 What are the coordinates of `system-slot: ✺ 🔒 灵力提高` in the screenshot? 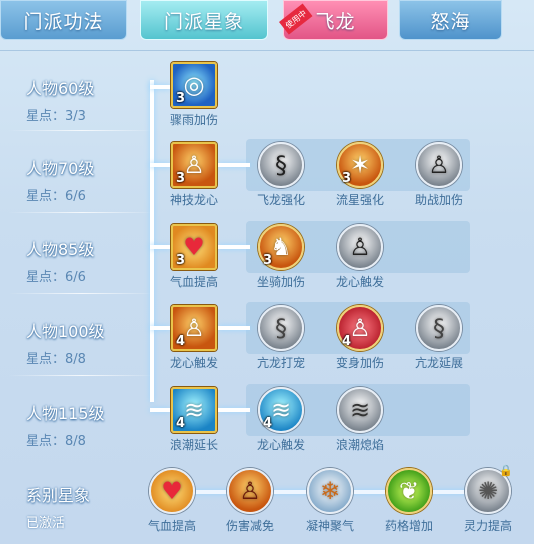 It's located at (488, 499).